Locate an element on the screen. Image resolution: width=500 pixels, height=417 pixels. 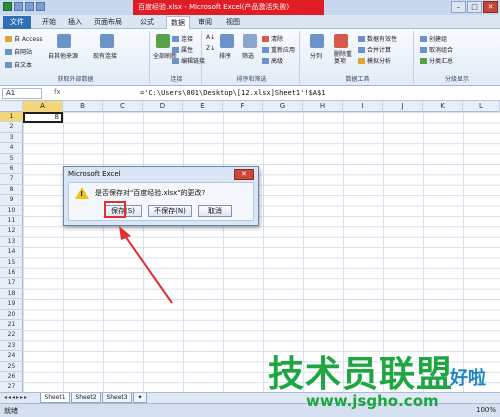
column-header: J is located at coordinates (403, 106).